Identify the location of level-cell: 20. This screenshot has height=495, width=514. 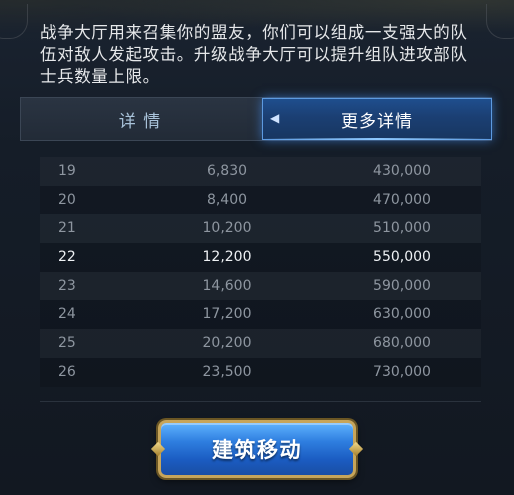
(67, 199).